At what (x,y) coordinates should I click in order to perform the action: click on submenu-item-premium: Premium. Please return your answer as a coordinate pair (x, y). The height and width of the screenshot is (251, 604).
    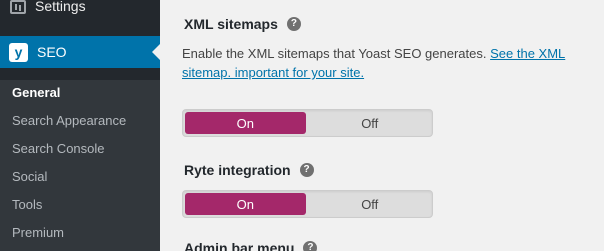
    Looking at the image, I should click on (38, 232).